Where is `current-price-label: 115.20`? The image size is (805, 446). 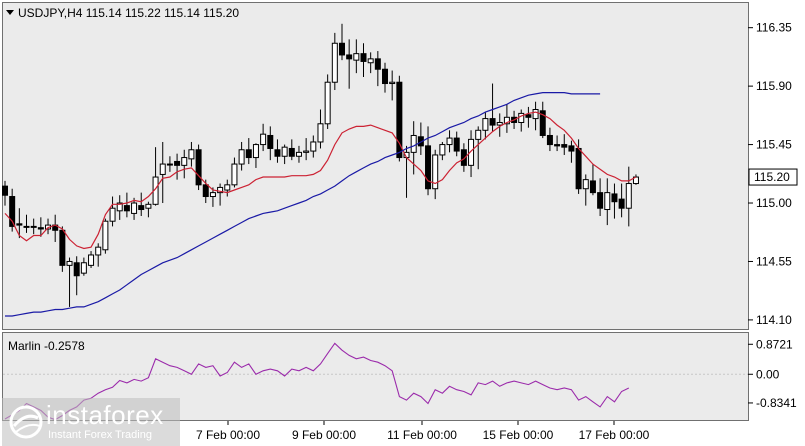
current-price-label: 115.20 is located at coordinates (772, 177).